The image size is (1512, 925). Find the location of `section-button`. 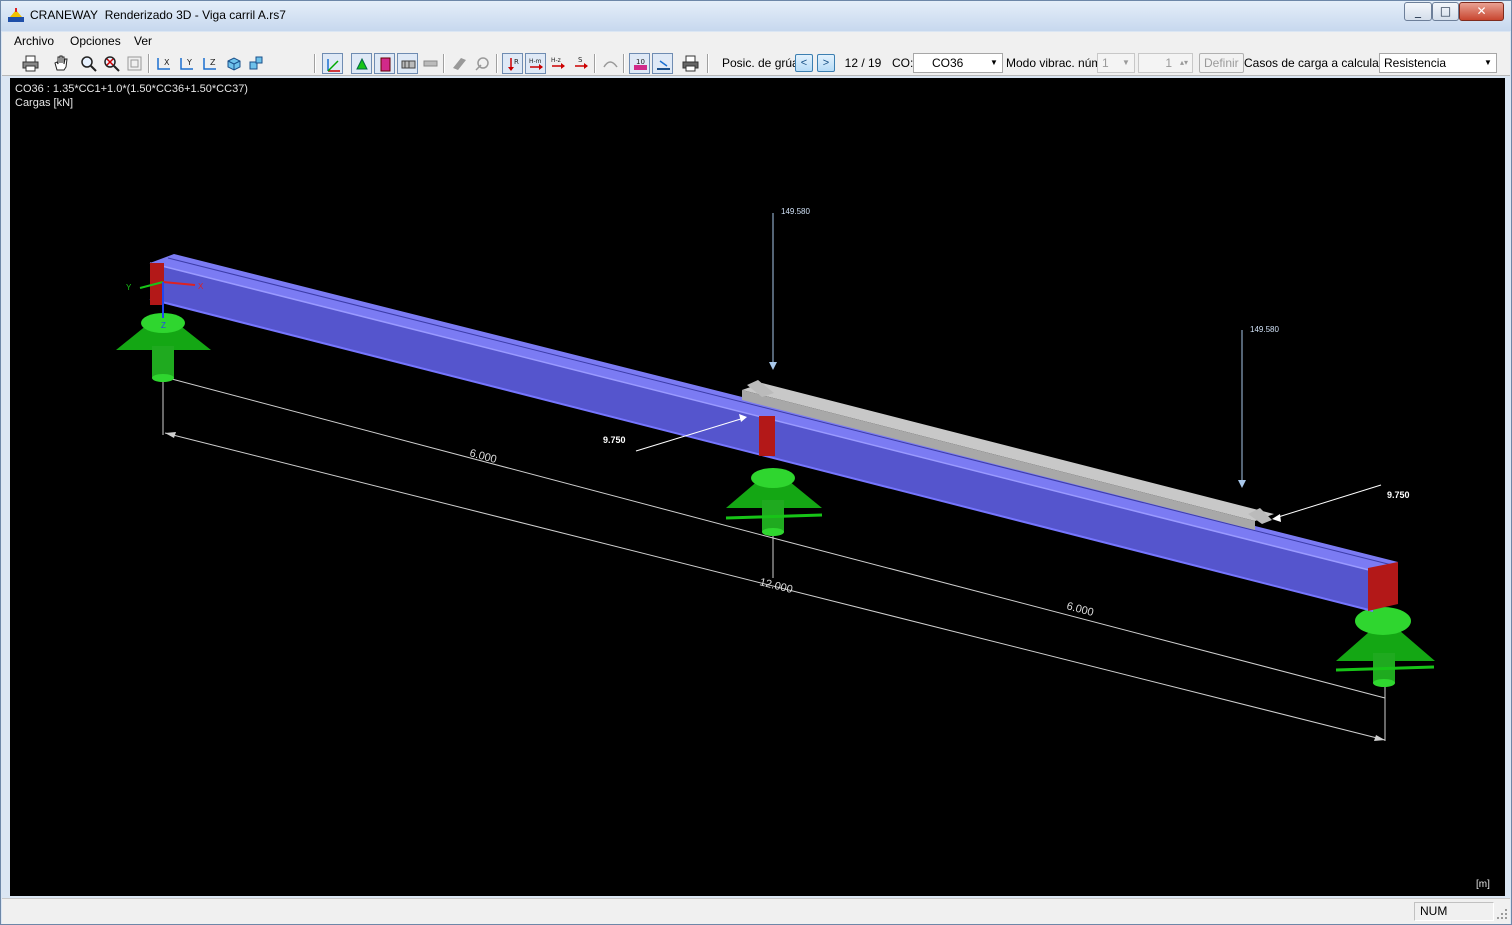

section-button is located at coordinates (384, 63).